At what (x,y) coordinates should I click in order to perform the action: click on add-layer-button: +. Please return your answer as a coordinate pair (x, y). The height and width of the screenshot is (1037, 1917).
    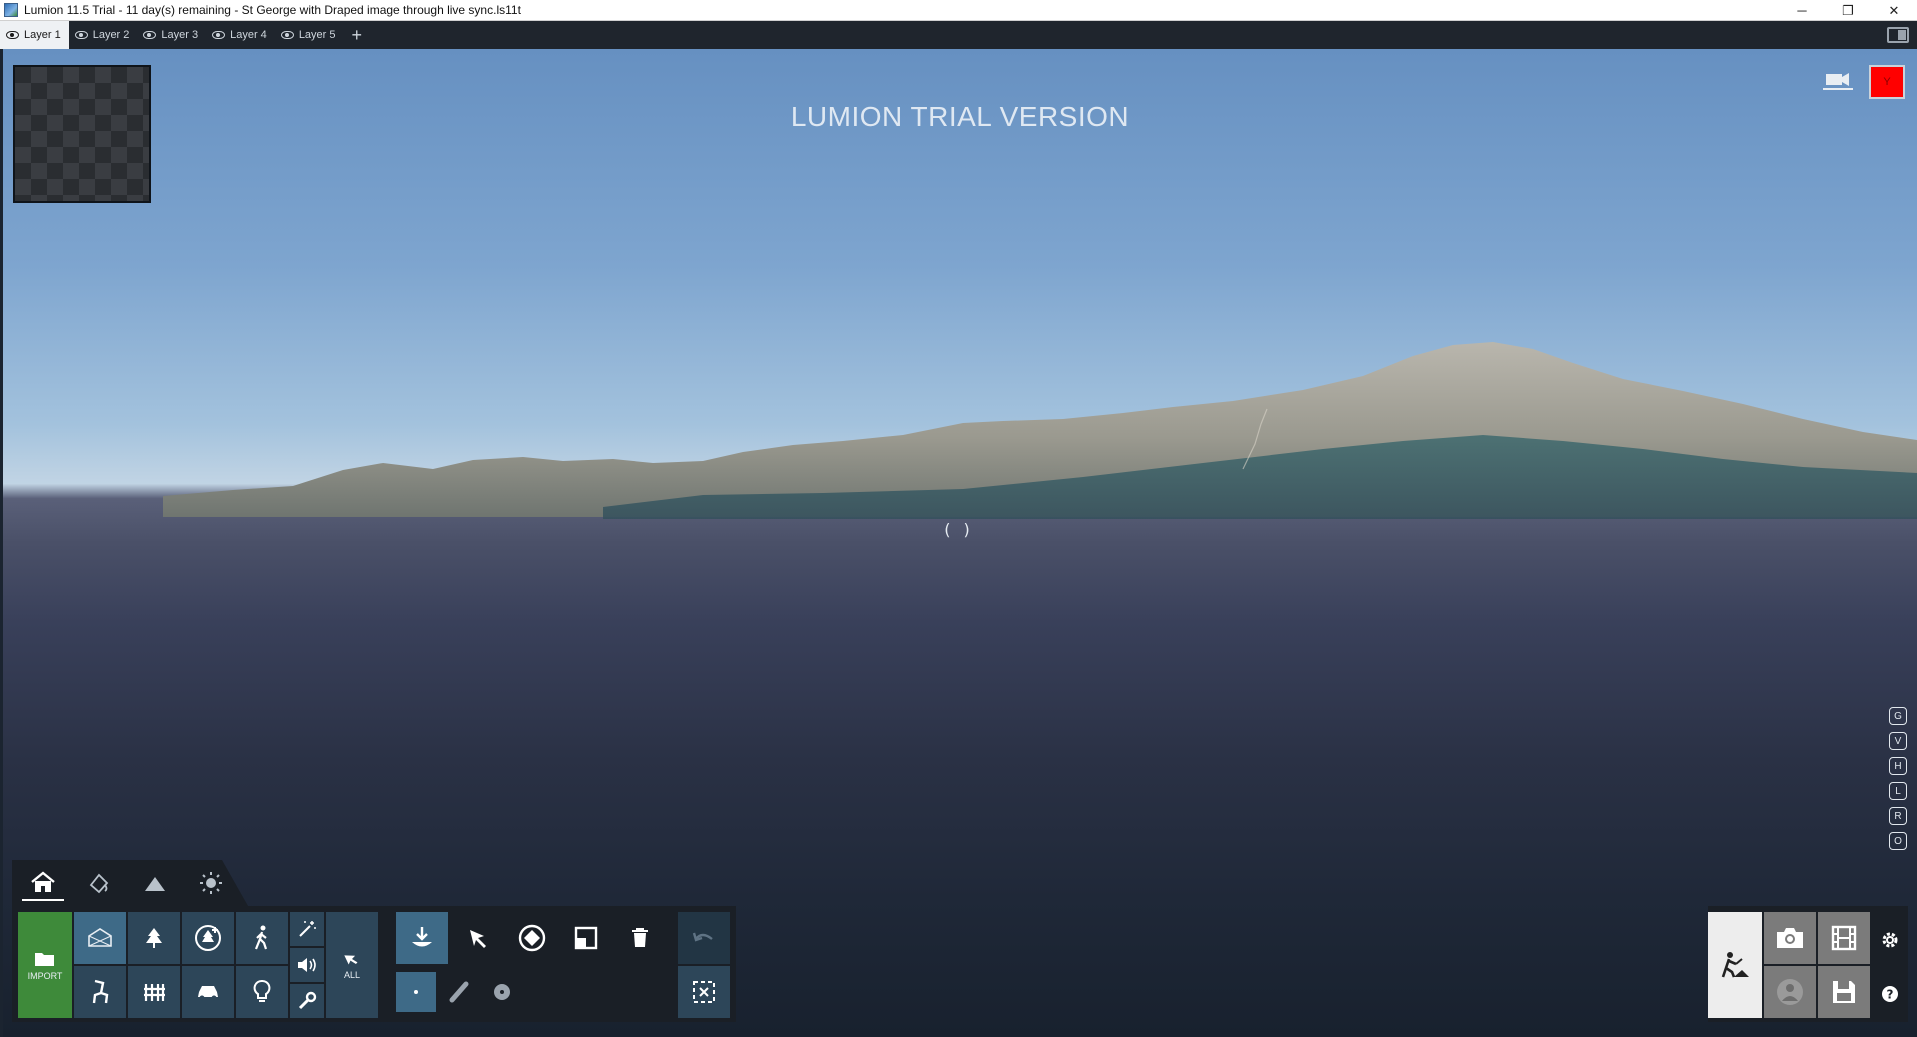
    Looking at the image, I should click on (357, 35).